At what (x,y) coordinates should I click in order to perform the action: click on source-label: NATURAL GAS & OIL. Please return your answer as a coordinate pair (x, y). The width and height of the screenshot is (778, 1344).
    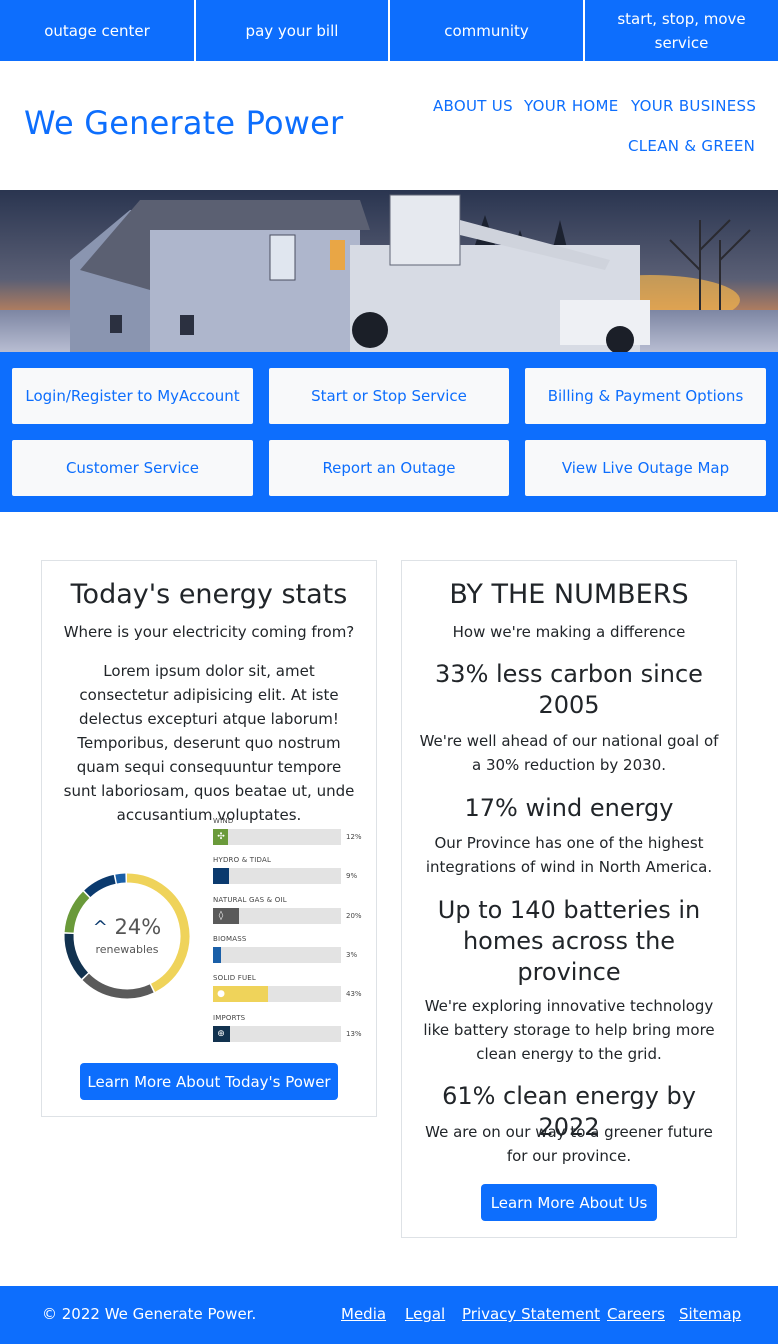
    Looking at the image, I should click on (250, 899).